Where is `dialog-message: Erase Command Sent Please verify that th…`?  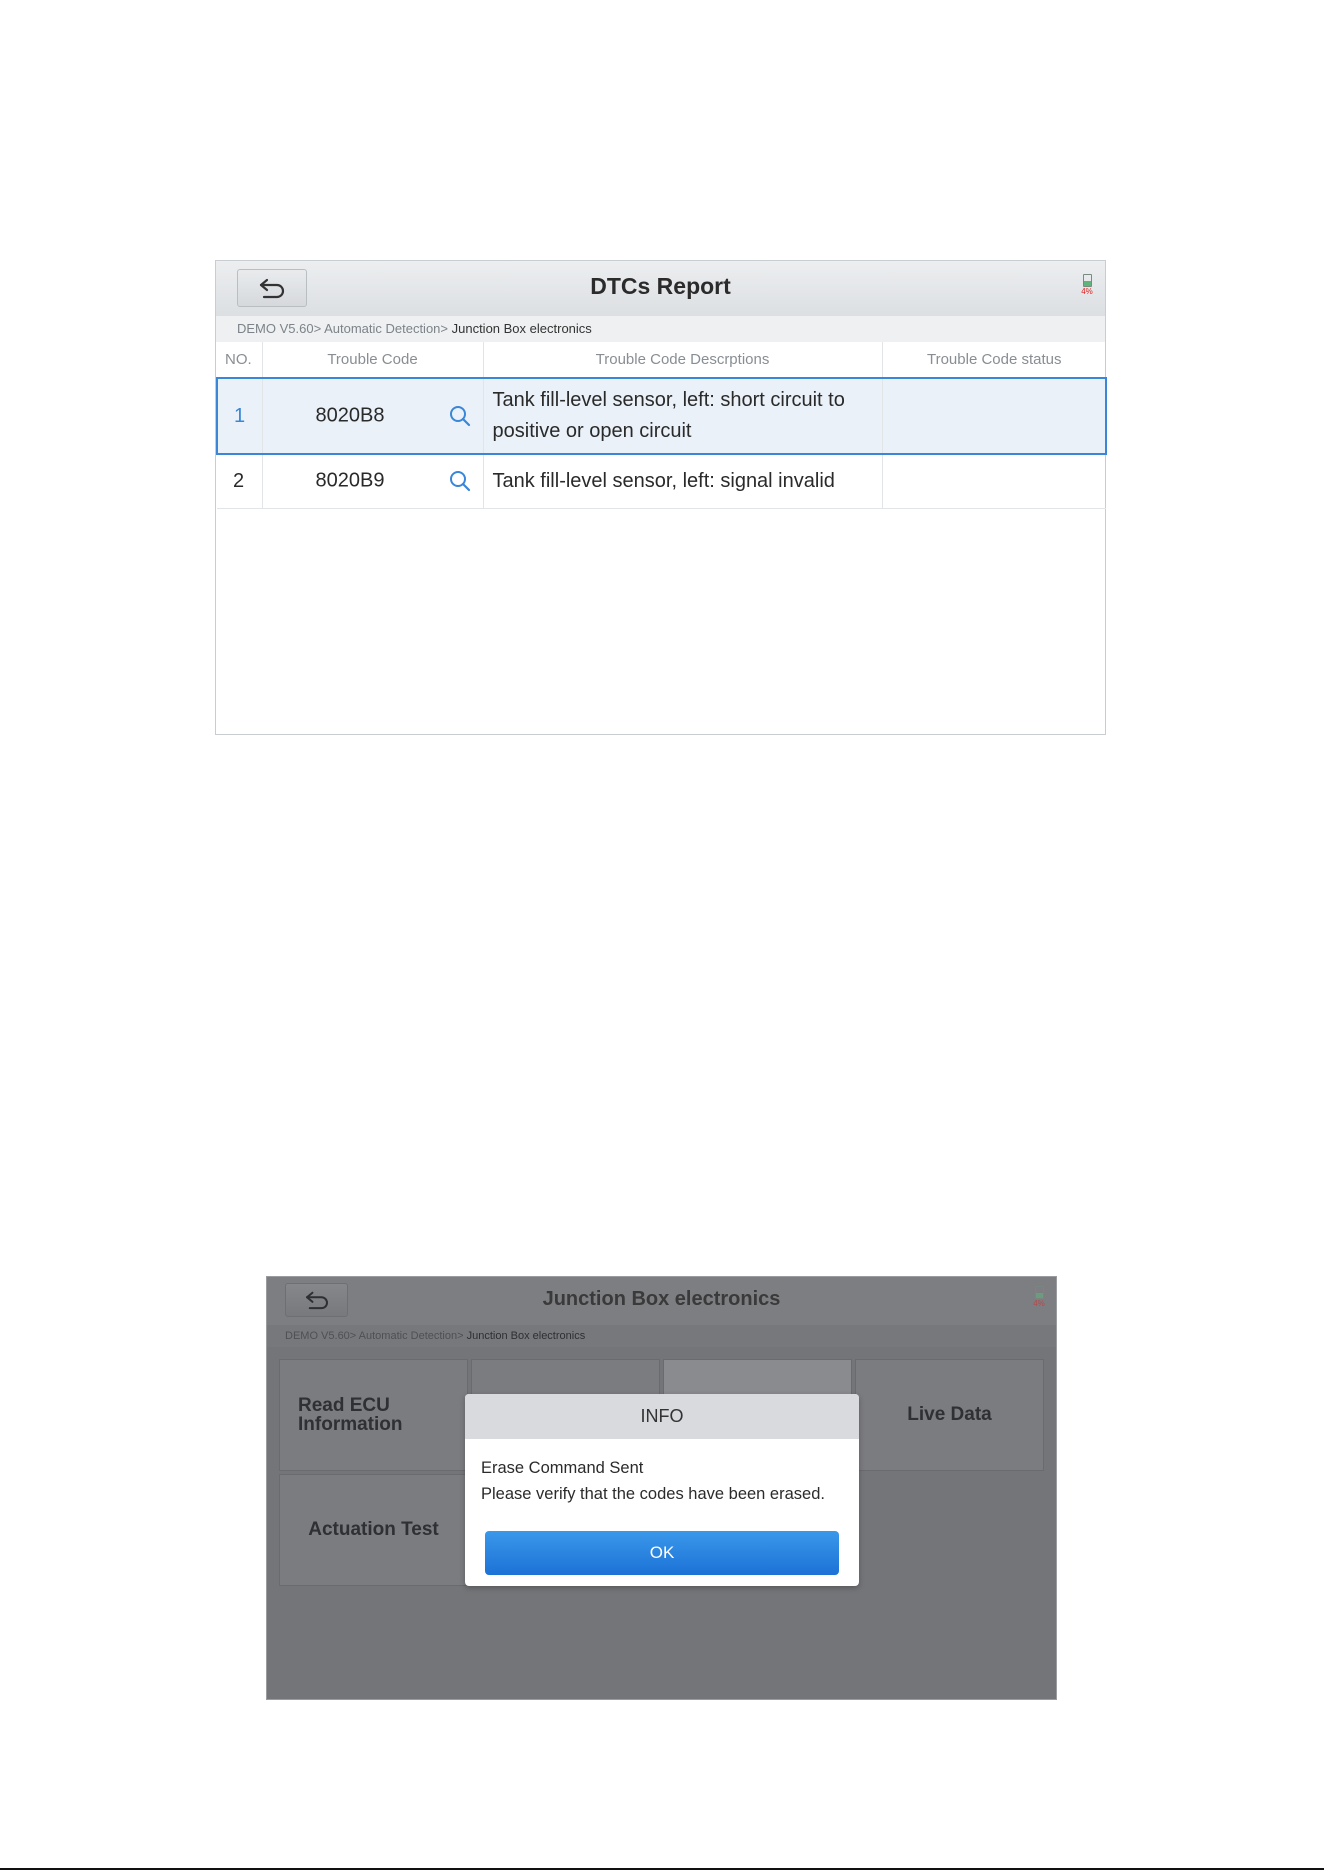 dialog-message: Erase Command Sent Please verify that th… is located at coordinates (662, 1473).